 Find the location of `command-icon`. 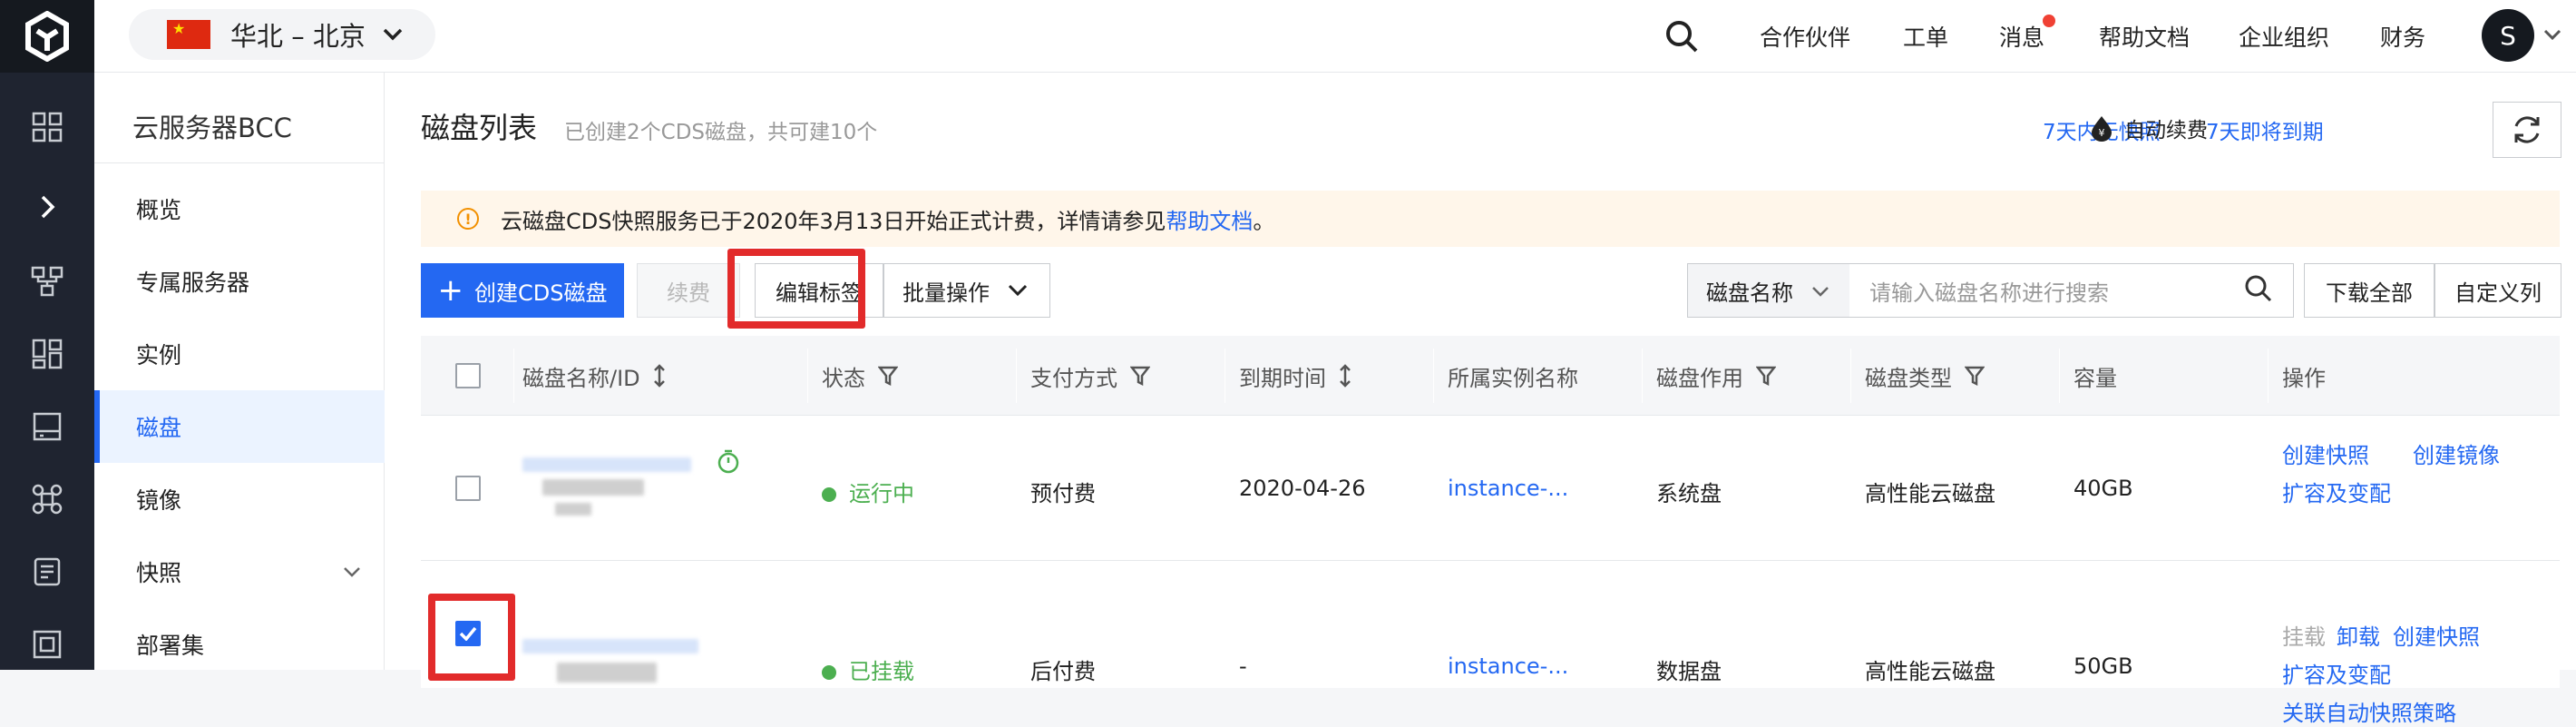

command-icon is located at coordinates (47, 499).